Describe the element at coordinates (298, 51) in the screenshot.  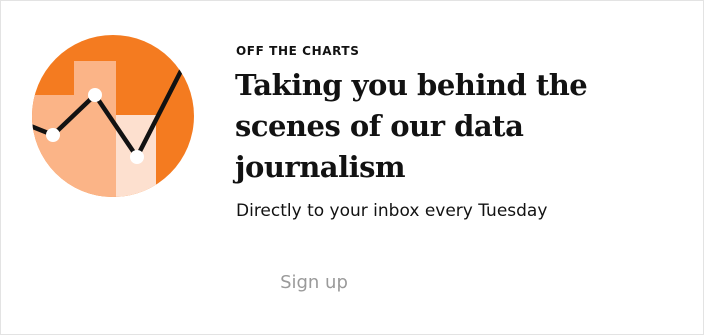
I see `newsletter-kicker: OFF THE CHARTS` at that location.